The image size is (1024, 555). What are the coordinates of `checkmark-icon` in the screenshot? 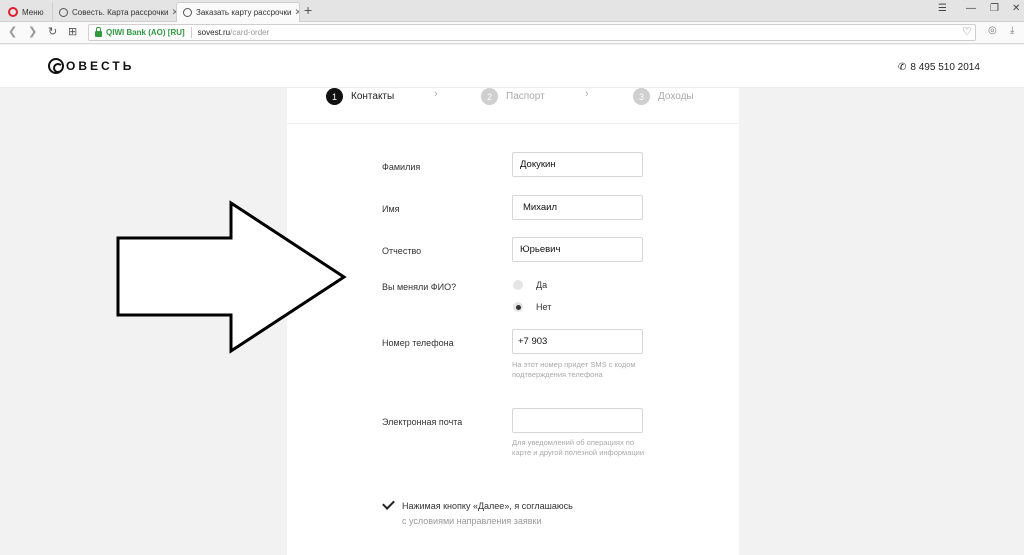 It's located at (388, 504).